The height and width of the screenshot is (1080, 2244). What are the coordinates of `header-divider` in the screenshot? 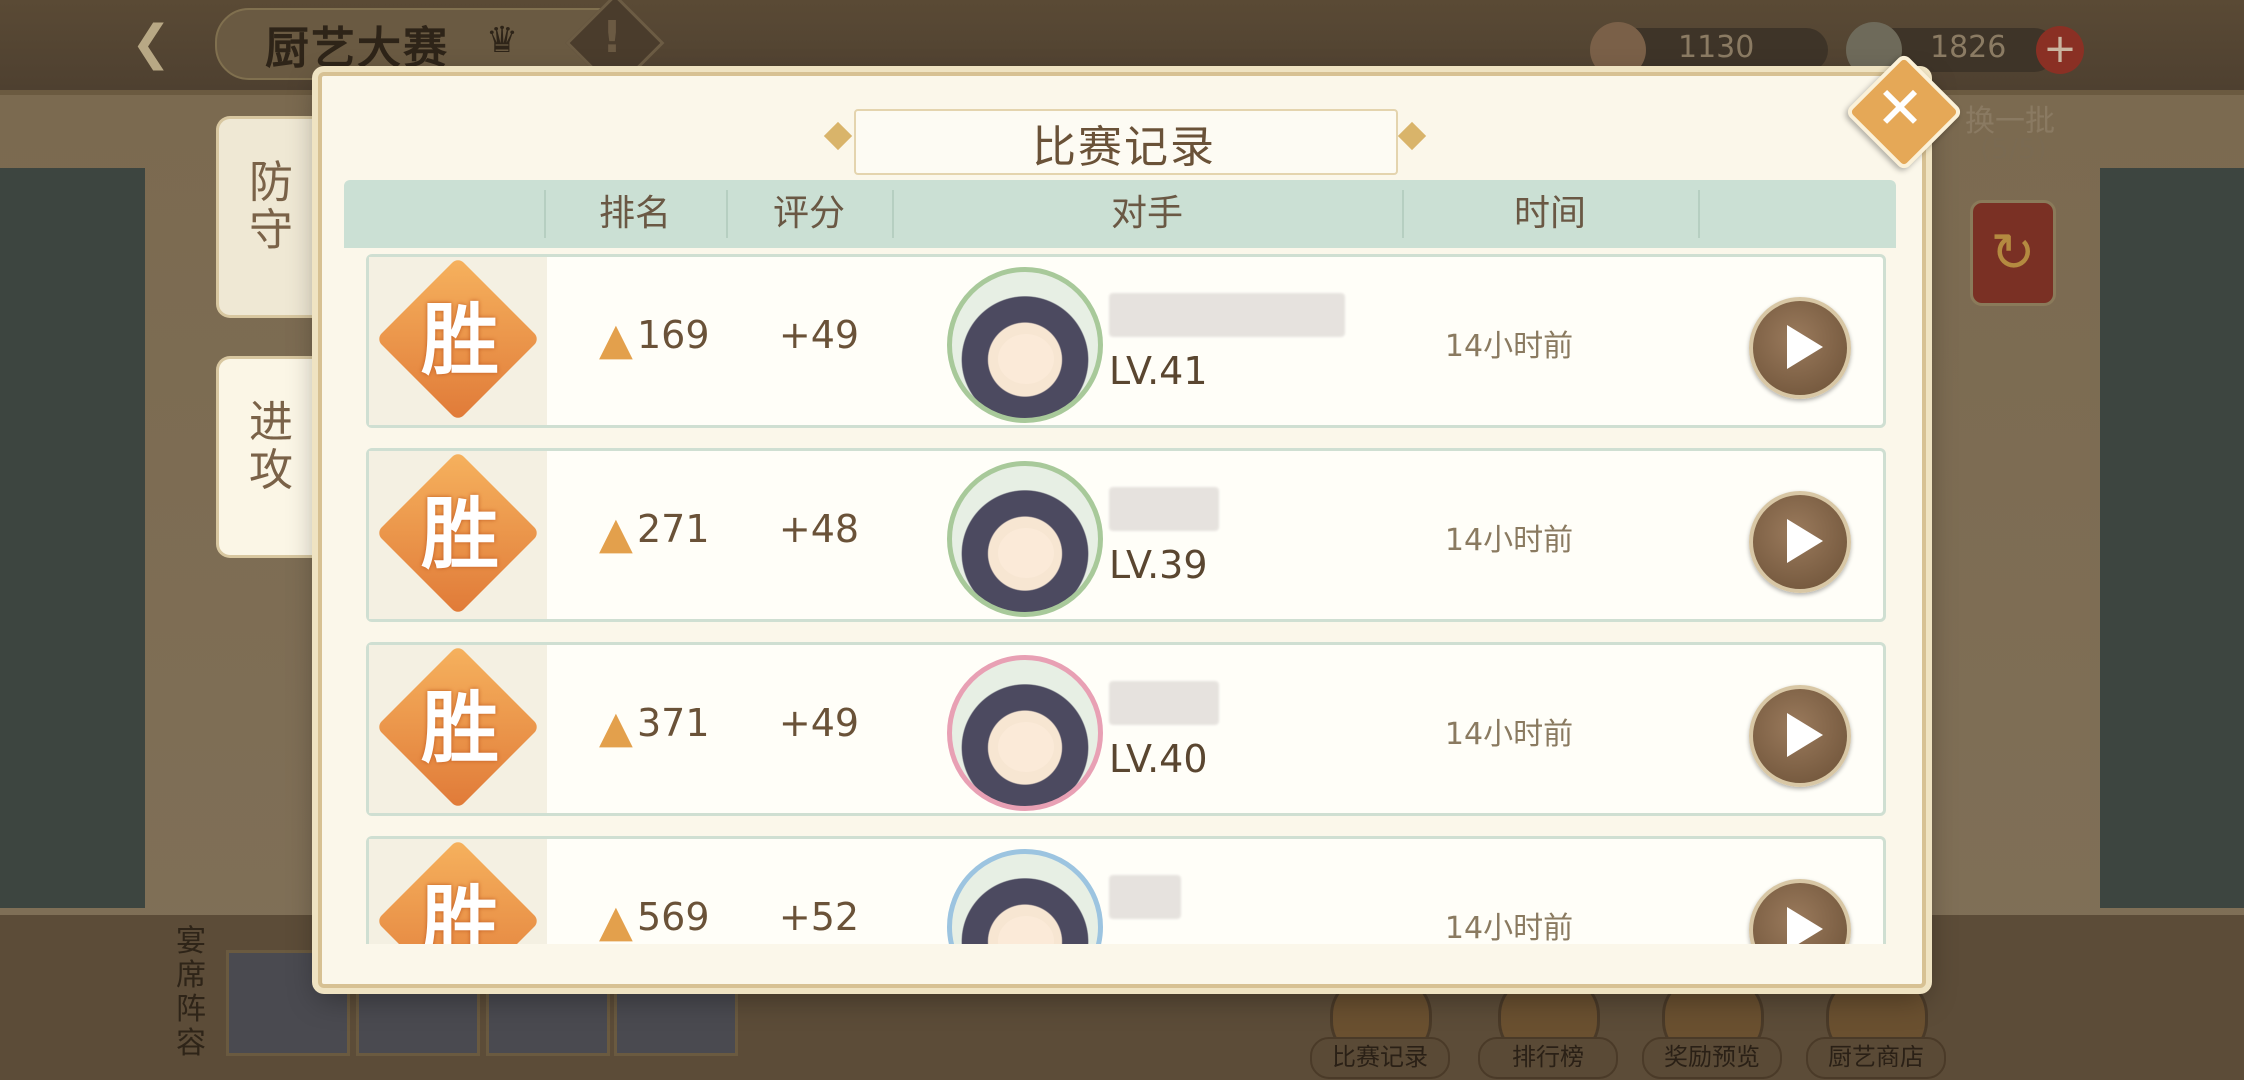 It's located at (1699, 214).